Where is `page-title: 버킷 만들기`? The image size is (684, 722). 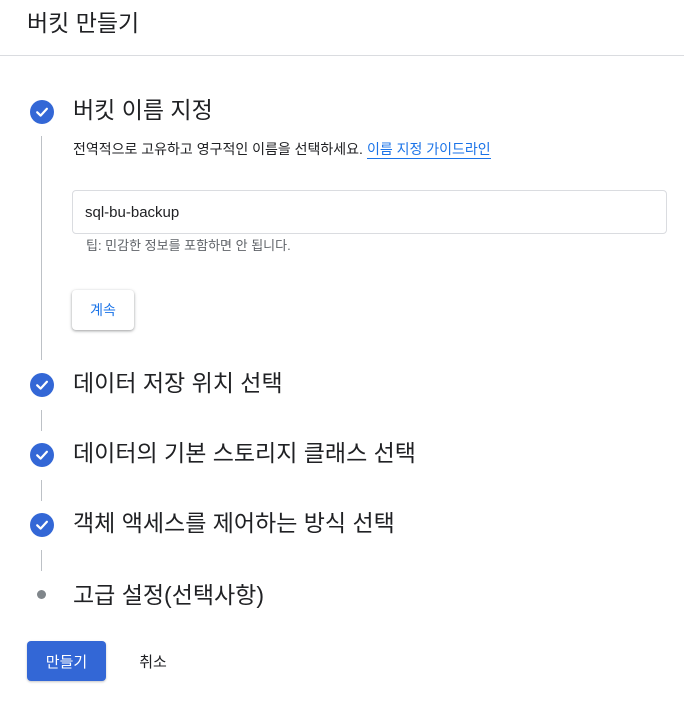 page-title: 버킷 만들기 is located at coordinates (83, 23).